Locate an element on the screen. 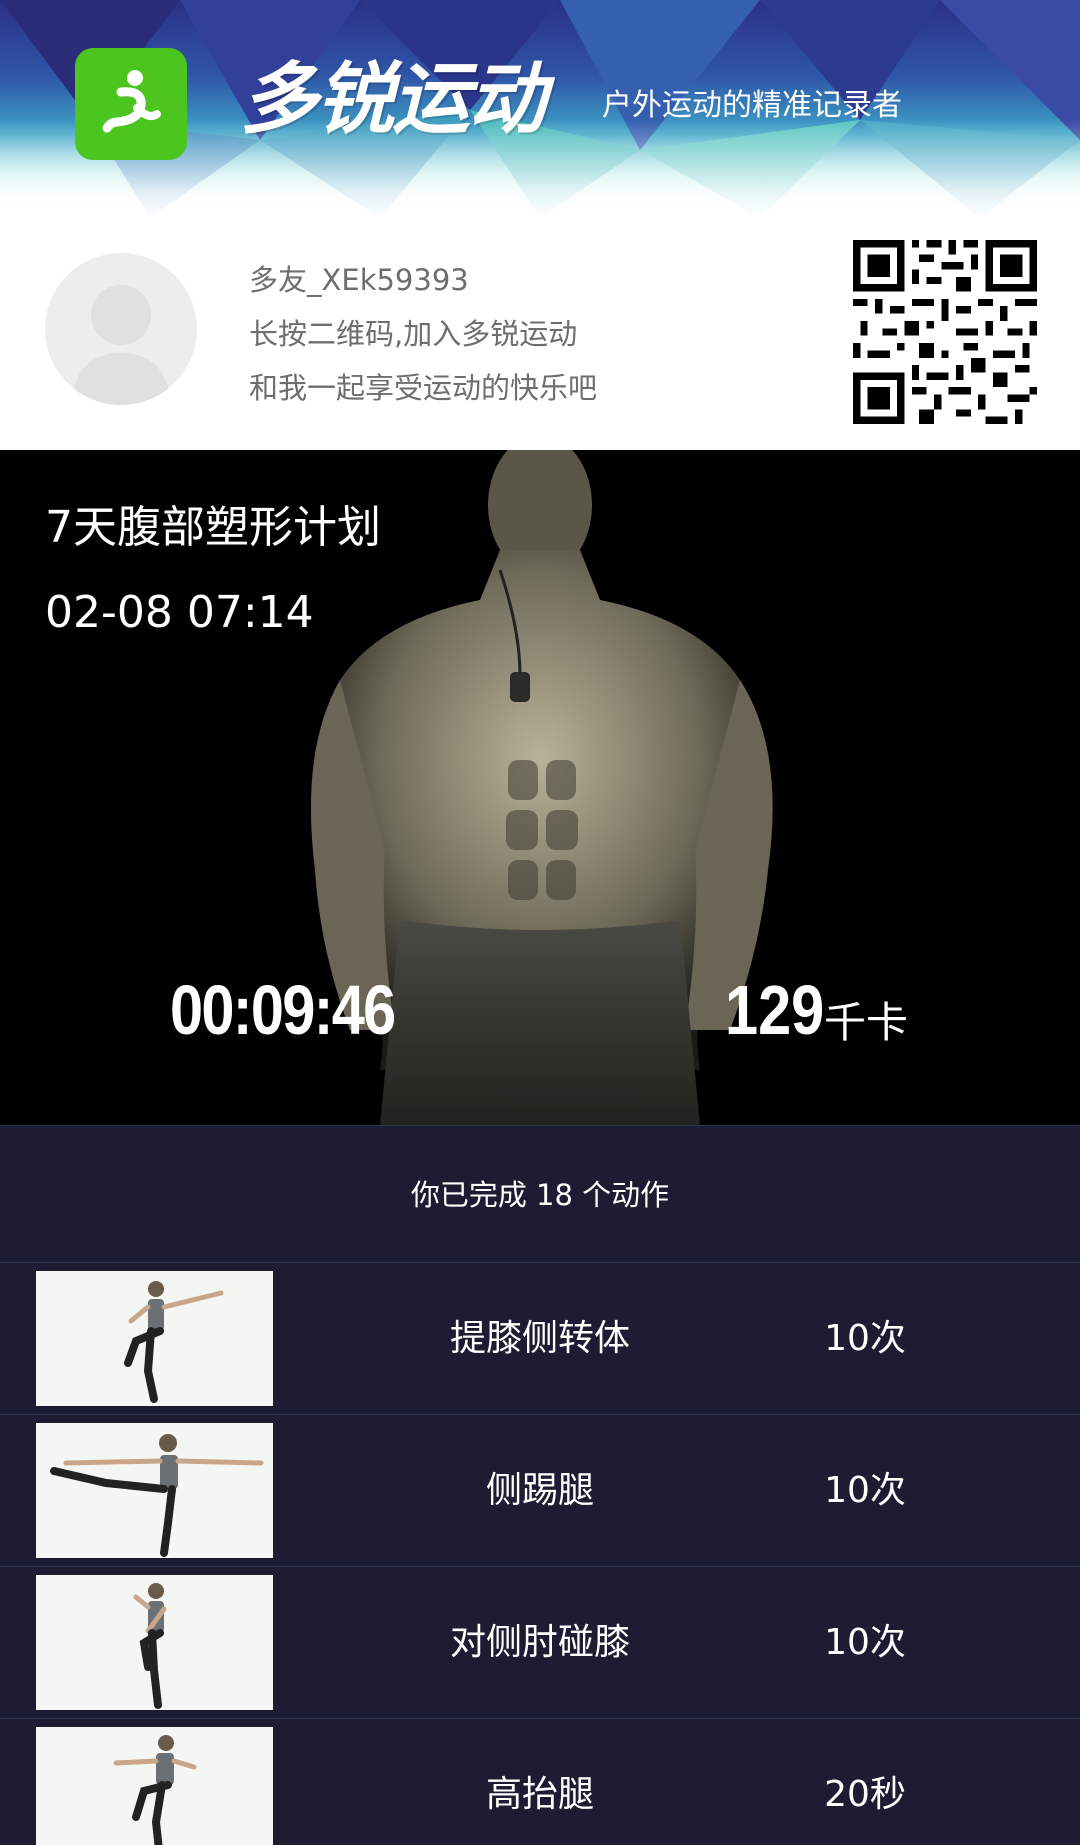 Image resolution: width=1080 pixels, height=1845 pixels. exercise-name: 对侧肘碰膝 is located at coordinates (539, 1642).